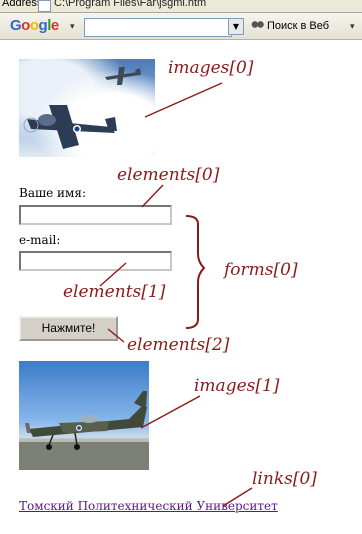 This screenshot has width=362, height=534. What do you see at coordinates (130, 4) in the screenshot?
I see `address-input: C:\Program Files\Far\jsgml.htm` at bounding box center [130, 4].